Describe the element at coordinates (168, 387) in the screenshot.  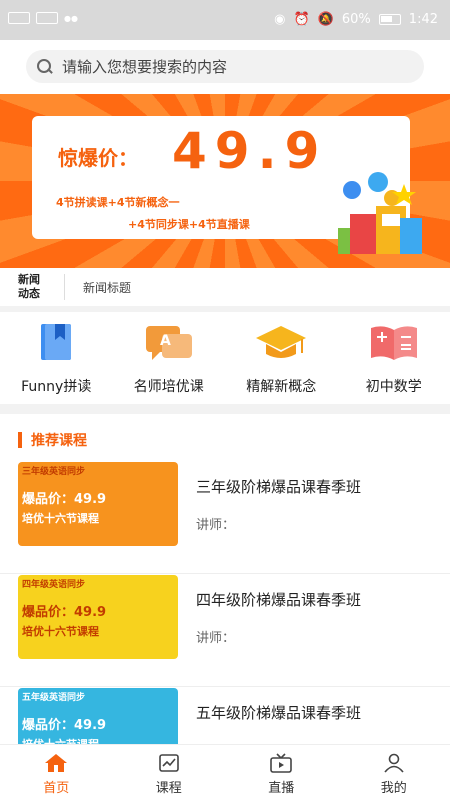
I see `category-label: 名师培优课` at that location.